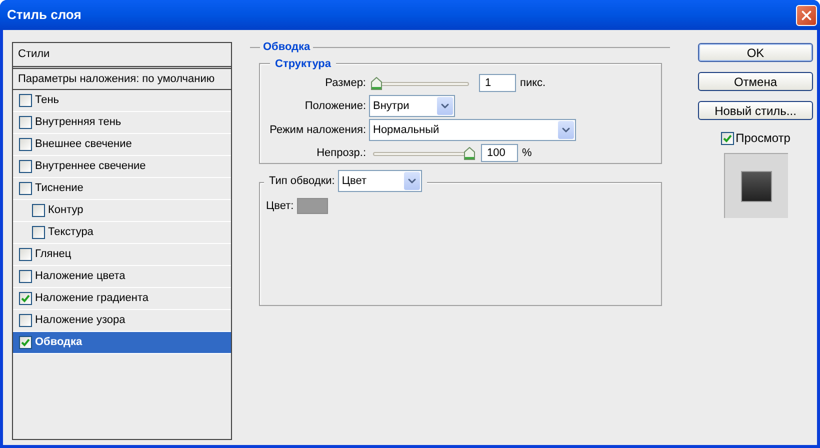 This screenshot has height=448, width=820. What do you see at coordinates (122, 211) in the screenshot?
I see `style-item: Контур` at bounding box center [122, 211].